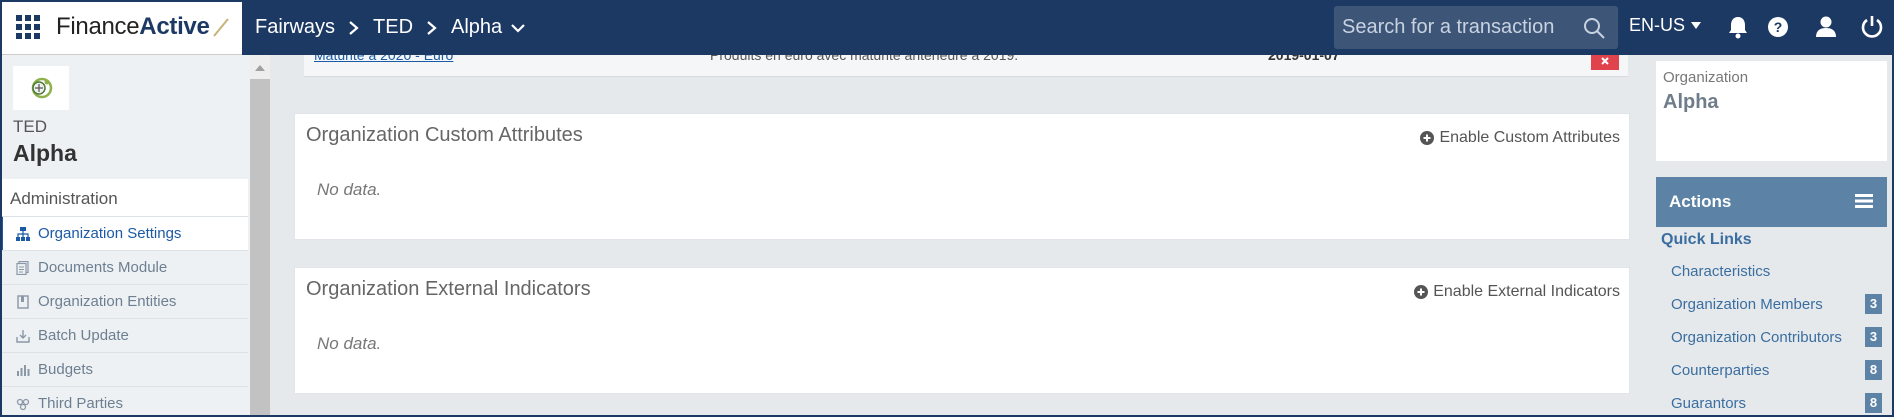  I want to click on enable-external-indicators-button: Enable External Indicators, so click(1517, 292).